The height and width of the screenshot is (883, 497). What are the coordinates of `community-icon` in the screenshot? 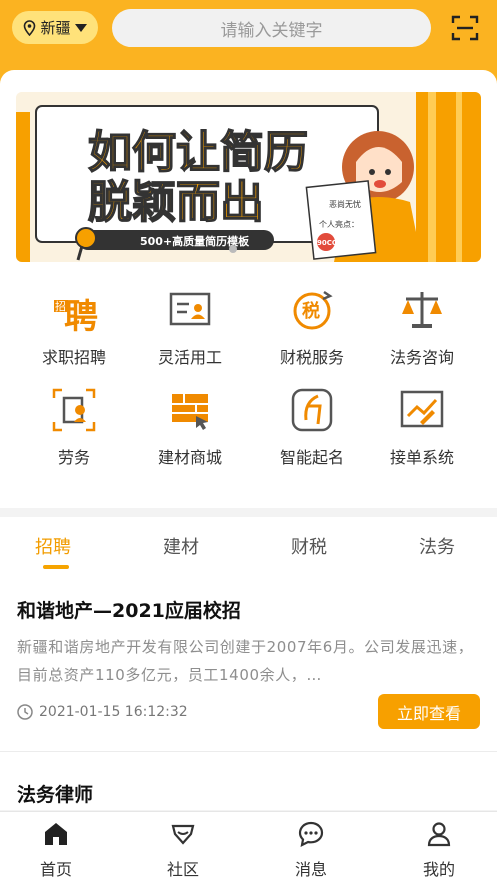 It's located at (183, 834).